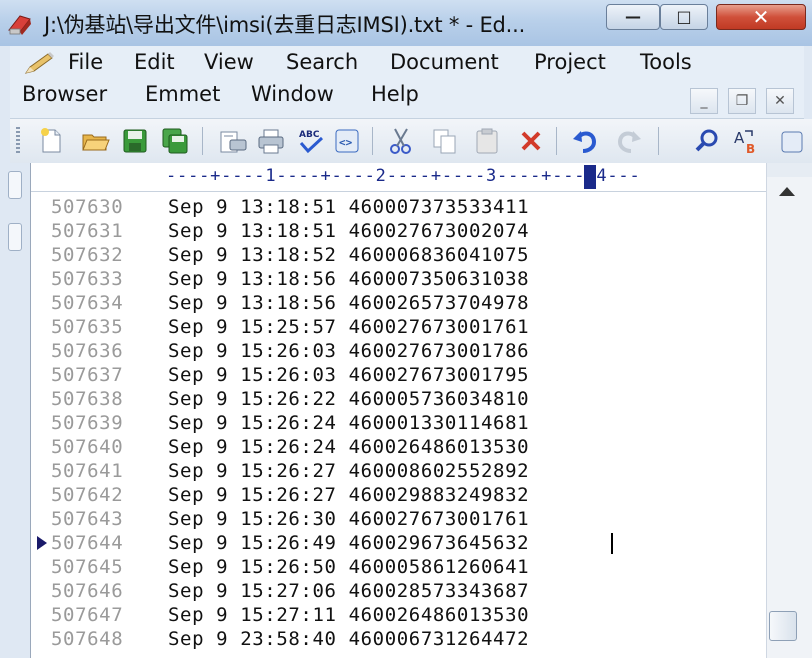 The image size is (812, 658). What do you see at coordinates (348, 279) in the screenshot?
I see `line-text: Sep 9 13:18:56 460007350631038` at bounding box center [348, 279].